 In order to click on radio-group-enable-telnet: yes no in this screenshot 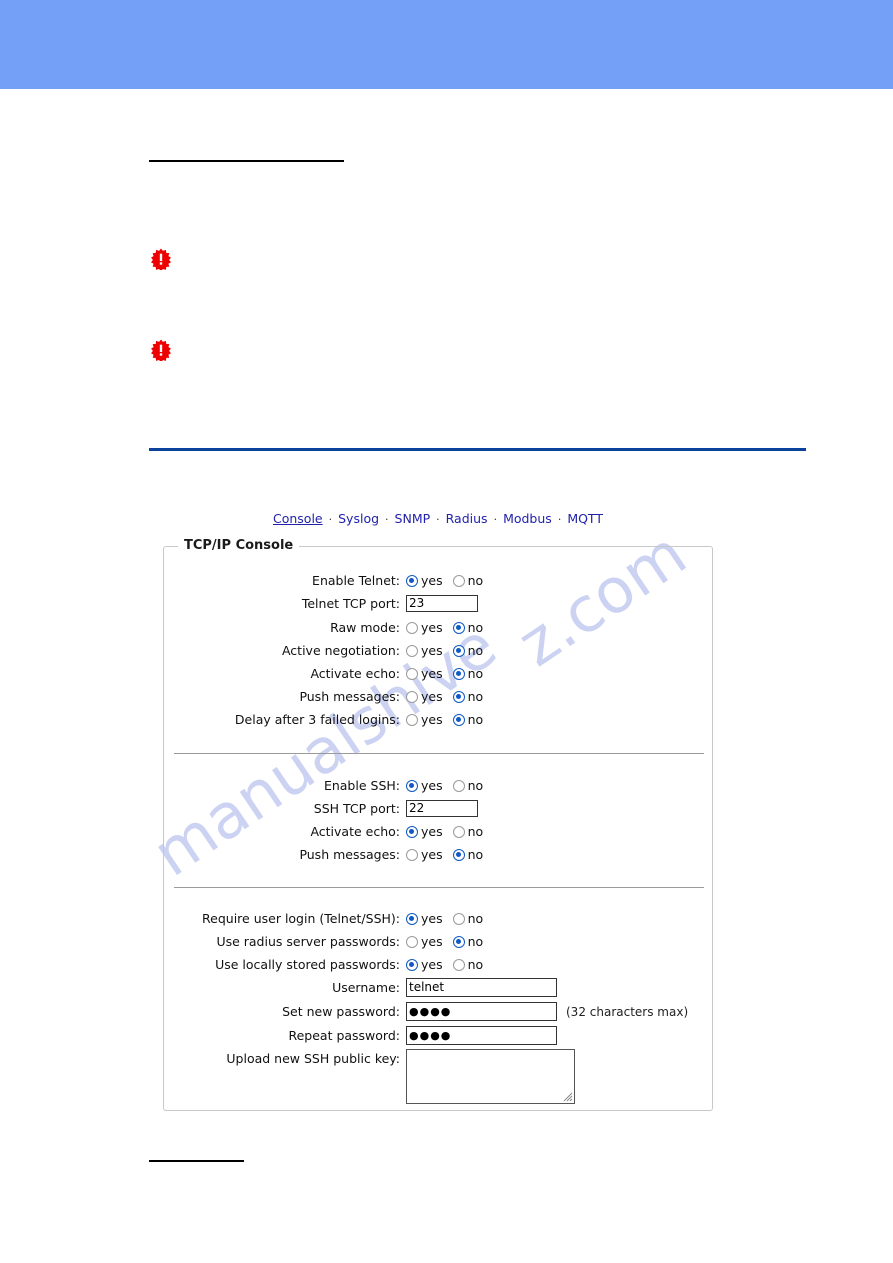, I will do `click(449, 580)`.